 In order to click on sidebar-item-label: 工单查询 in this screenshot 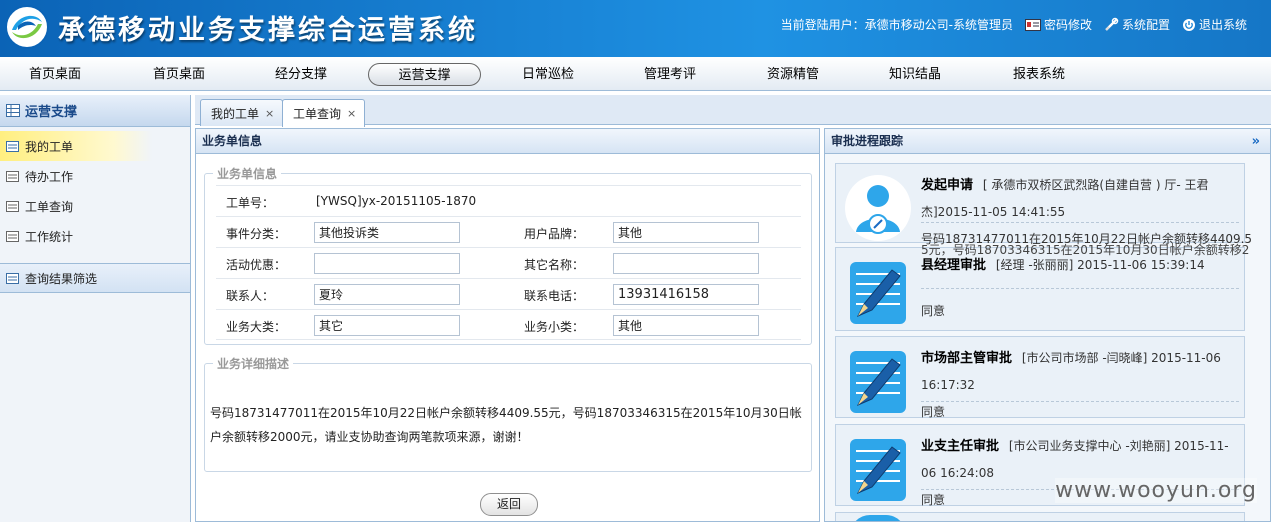, I will do `click(49, 206)`.